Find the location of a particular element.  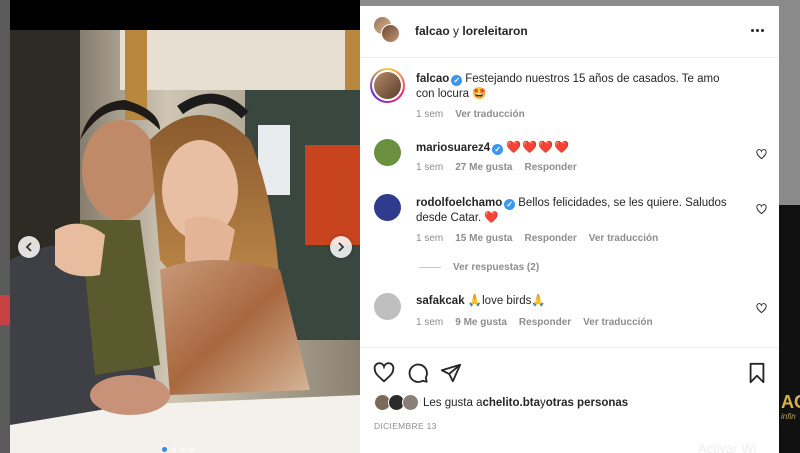

story-ring-avatar is located at coordinates (387, 85).